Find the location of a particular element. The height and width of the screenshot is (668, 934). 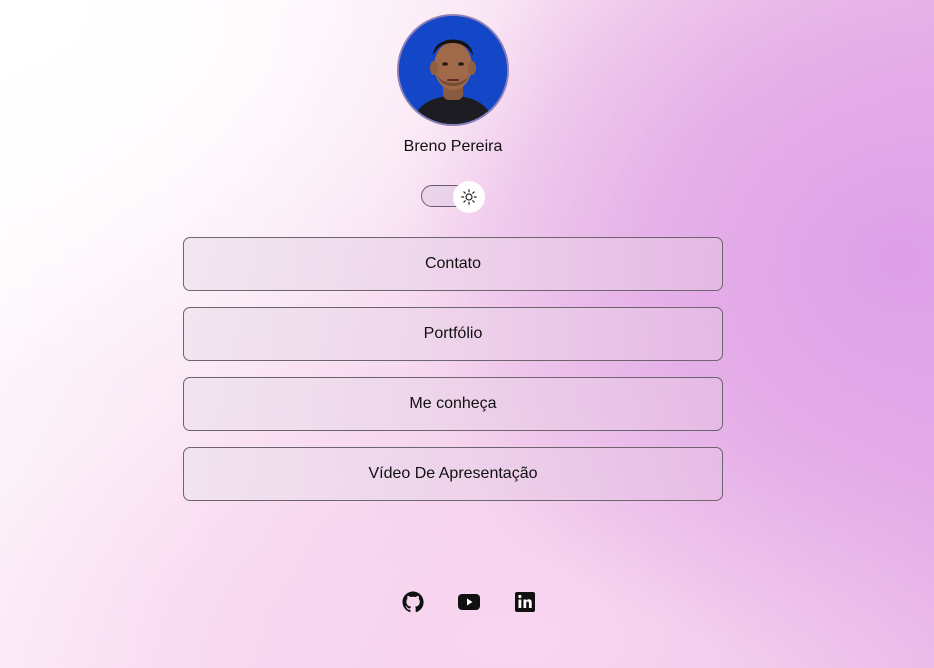

youtube-icon is located at coordinates (469, 602).